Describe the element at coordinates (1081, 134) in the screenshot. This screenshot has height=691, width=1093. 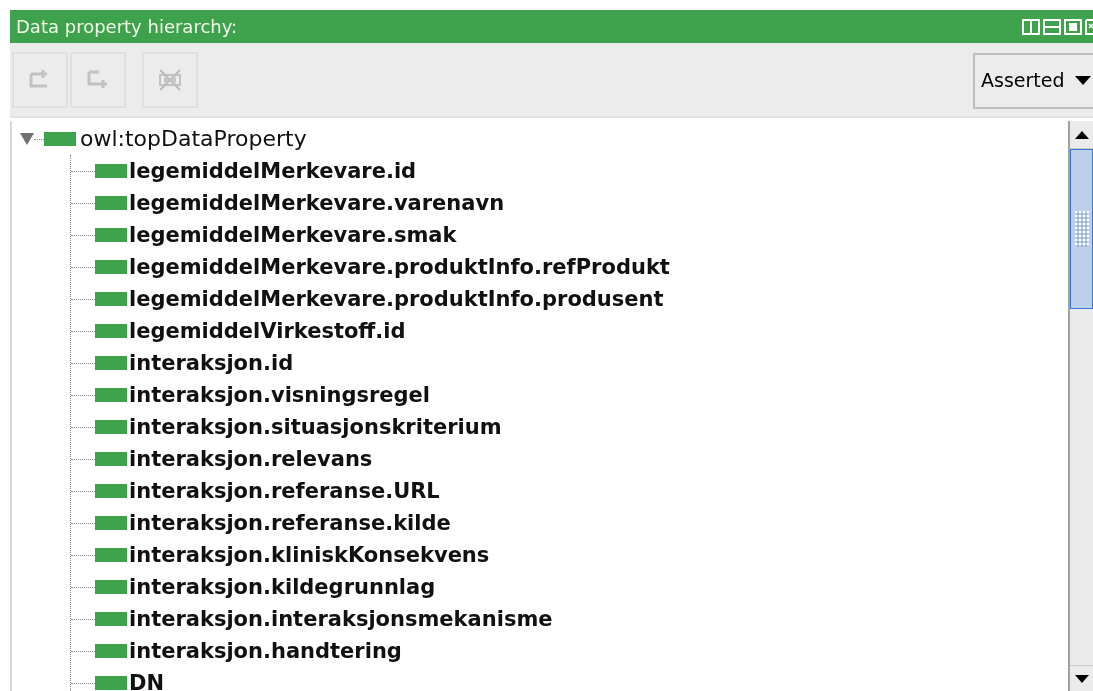
I see `up-arrow-icon` at that location.